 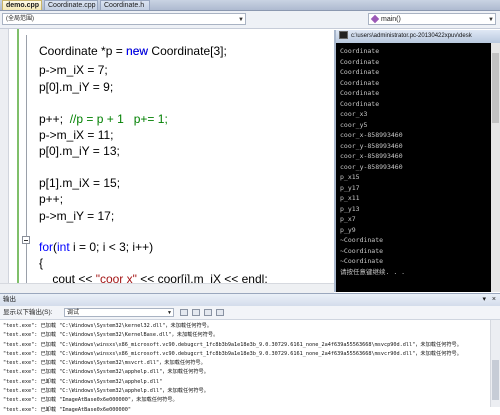 I want to click on console-line: 请按任意键继续. . ., so click(x=373, y=271).